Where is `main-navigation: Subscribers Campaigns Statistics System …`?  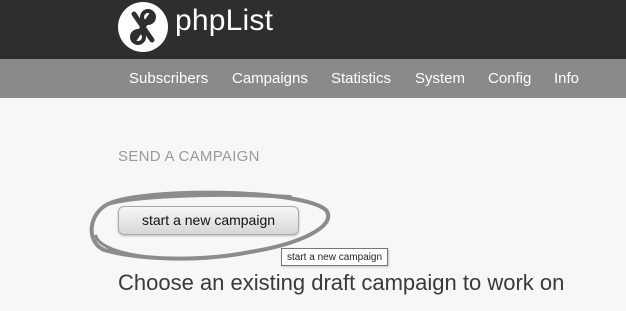
main-navigation: Subscribers Campaigns Statistics System … is located at coordinates (313, 78).